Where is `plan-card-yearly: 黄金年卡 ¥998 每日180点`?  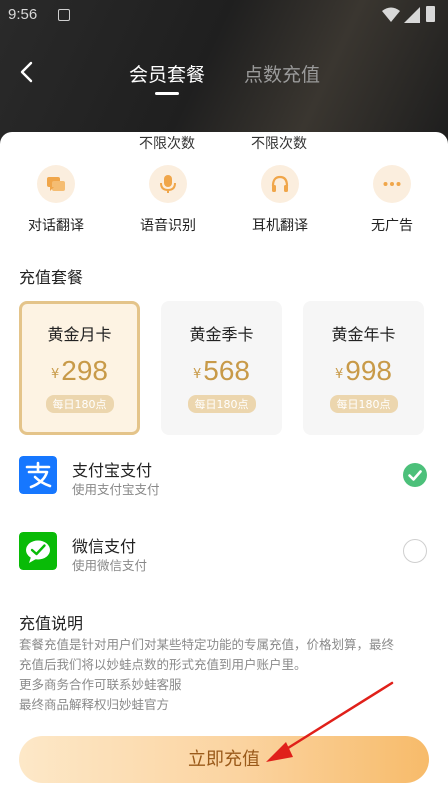 plan-card-yearly: 黄金年卡 ¥998 每日180点 is located at coordinates (363, 368).